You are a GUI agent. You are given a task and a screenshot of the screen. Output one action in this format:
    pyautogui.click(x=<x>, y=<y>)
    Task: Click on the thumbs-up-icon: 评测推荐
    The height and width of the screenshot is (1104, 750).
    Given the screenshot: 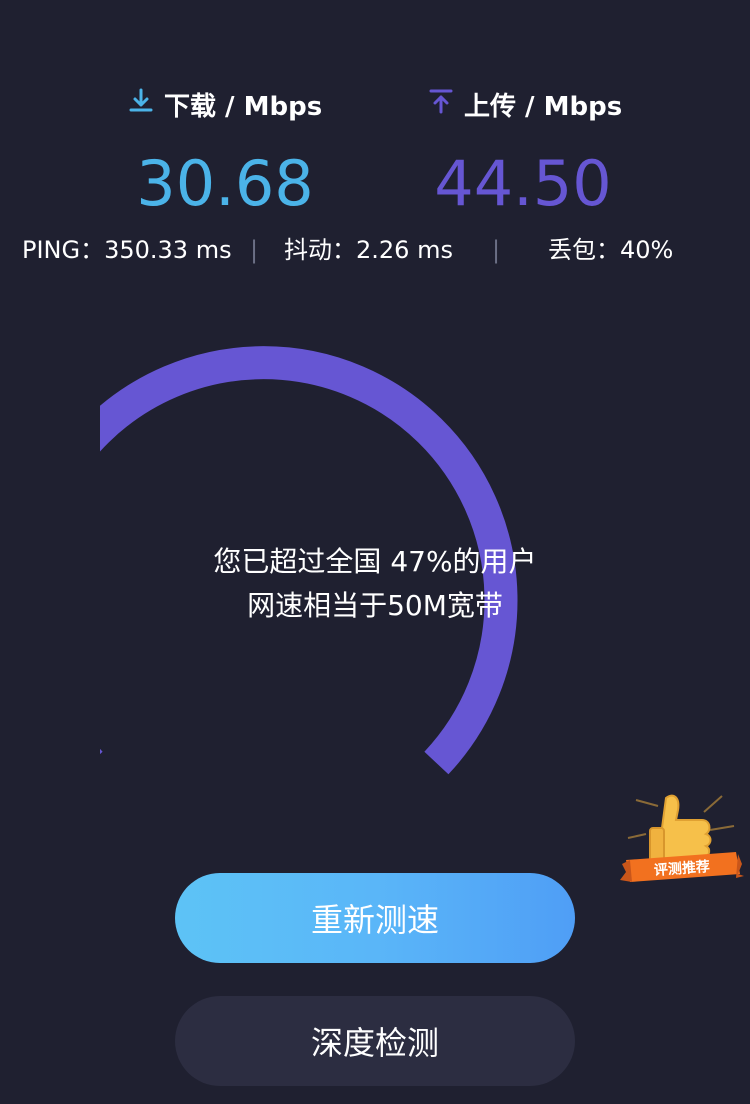 What is the action you would take?
    pyautogui.click(x=682, y=838)
    